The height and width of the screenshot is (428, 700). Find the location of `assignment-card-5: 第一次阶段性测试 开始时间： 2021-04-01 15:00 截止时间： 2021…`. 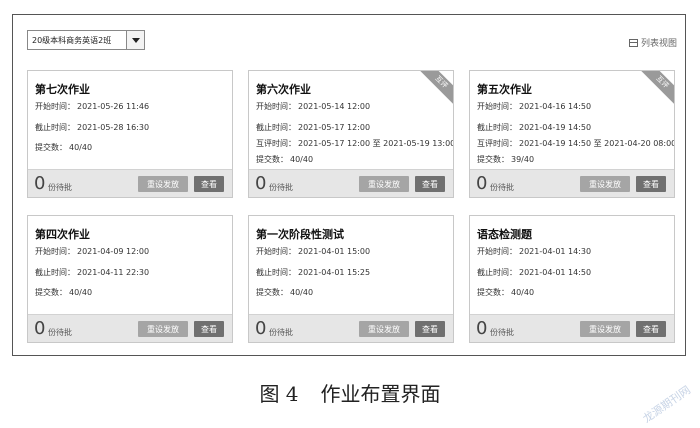

assignment-card-5: 第一次阶段性测试 开始时间： 2021-04-01 15:00 截止时间： 2021… is located at coordinates (351, 279).